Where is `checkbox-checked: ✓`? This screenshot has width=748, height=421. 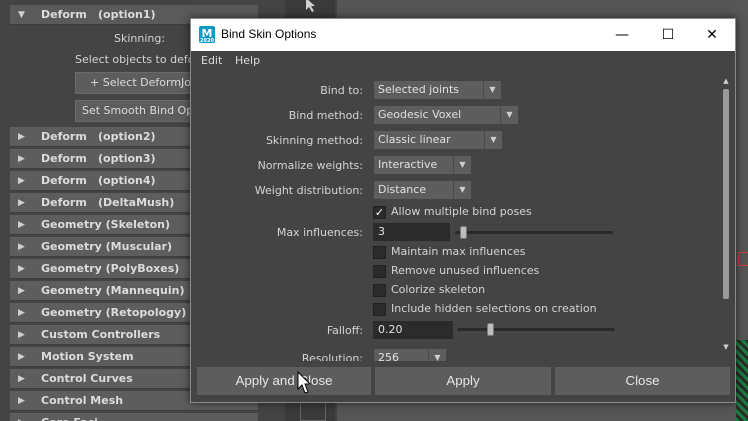
checkbox-checked: ✓ is located at coordinates (379, 212).